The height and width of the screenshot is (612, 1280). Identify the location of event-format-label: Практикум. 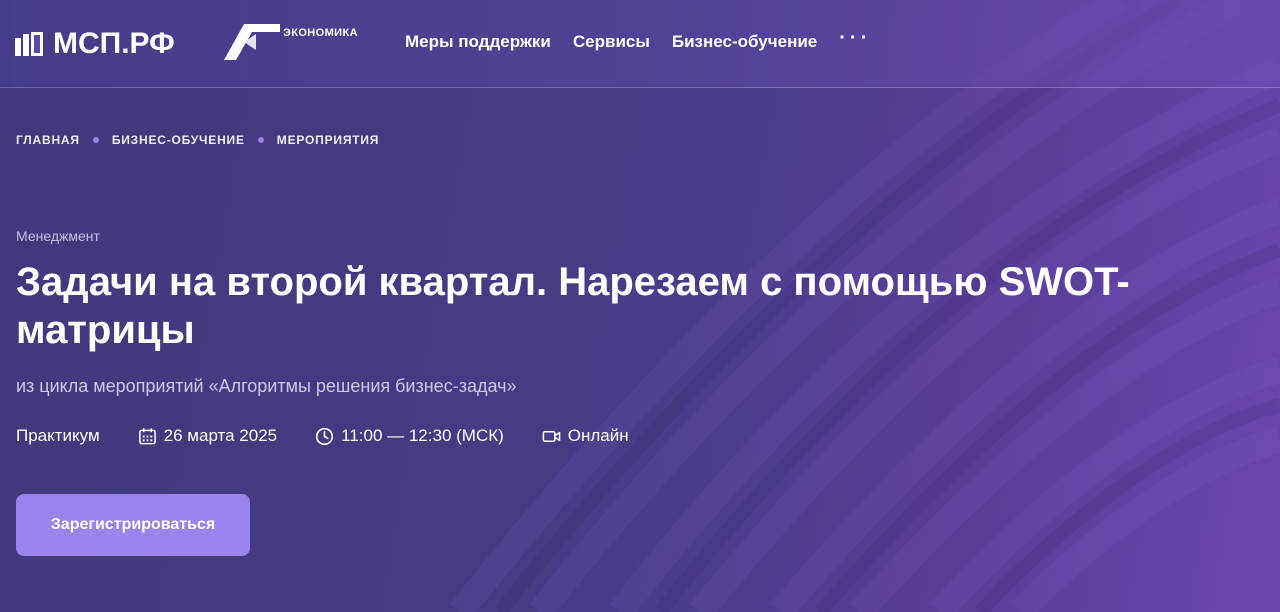
(58, 435).